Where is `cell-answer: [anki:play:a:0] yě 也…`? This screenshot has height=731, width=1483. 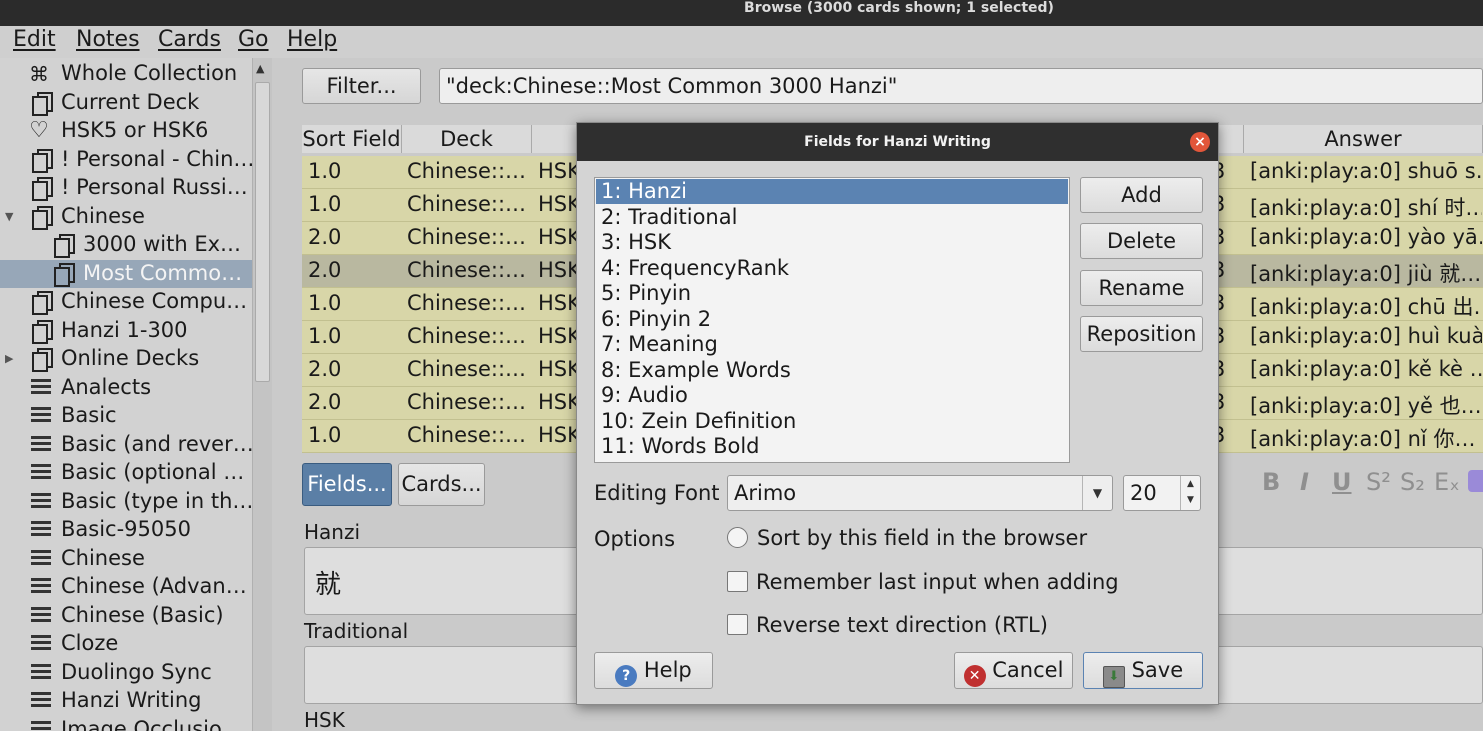 cell-answer: [anki:play:a:0] yě 也… is located at coordinates (1366, 406).